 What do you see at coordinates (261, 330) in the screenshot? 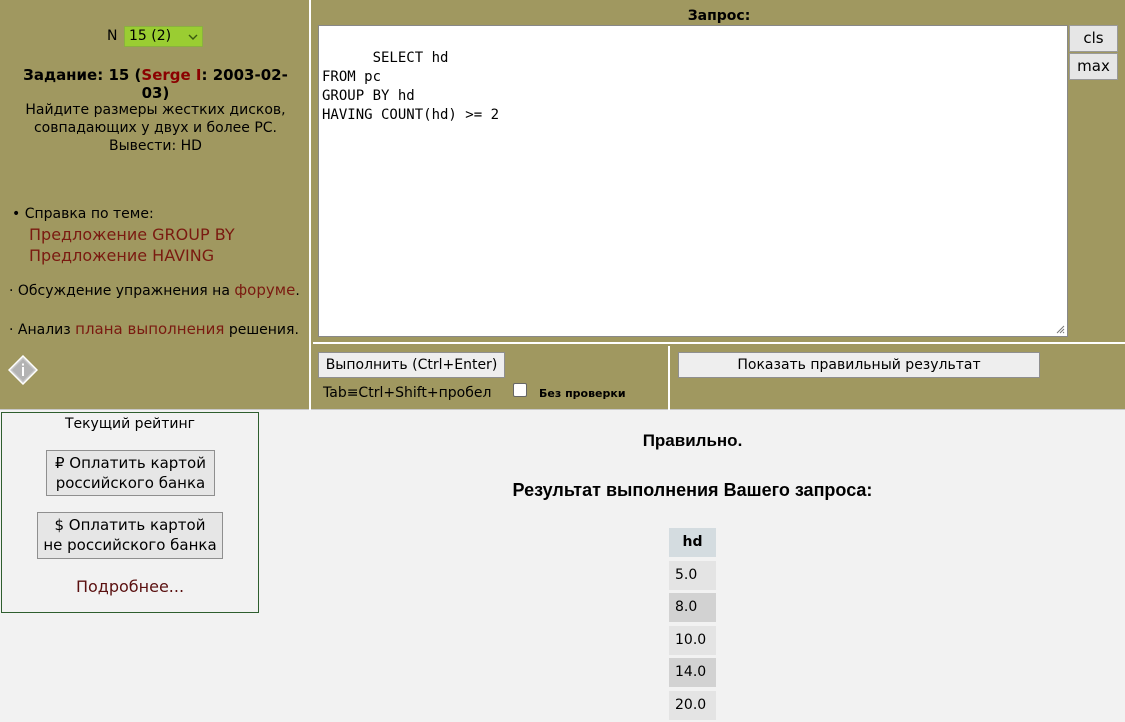
I see `plan-suffix: решения.` at bounding box center [261, 330].